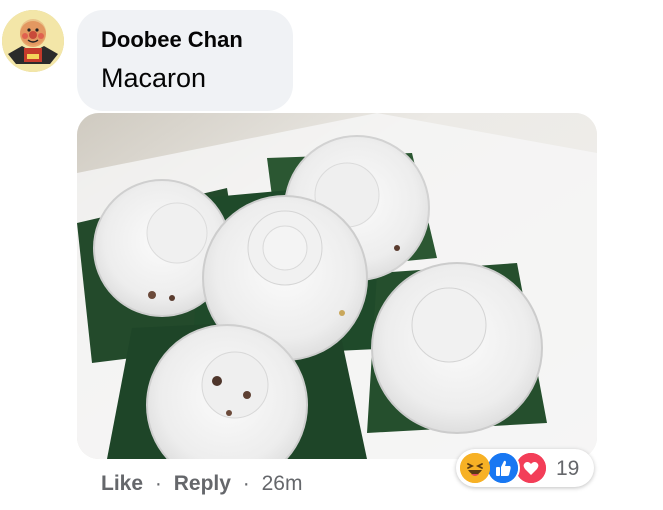  I want to click on comment-actions: Like · Reply · 26m, so click(201, 484).